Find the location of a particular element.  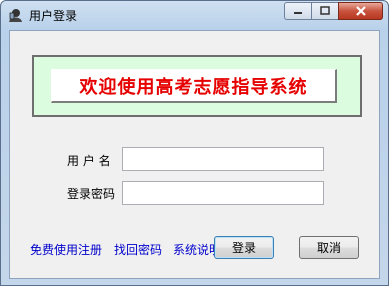

username-input is located at coordinates (223, 159).